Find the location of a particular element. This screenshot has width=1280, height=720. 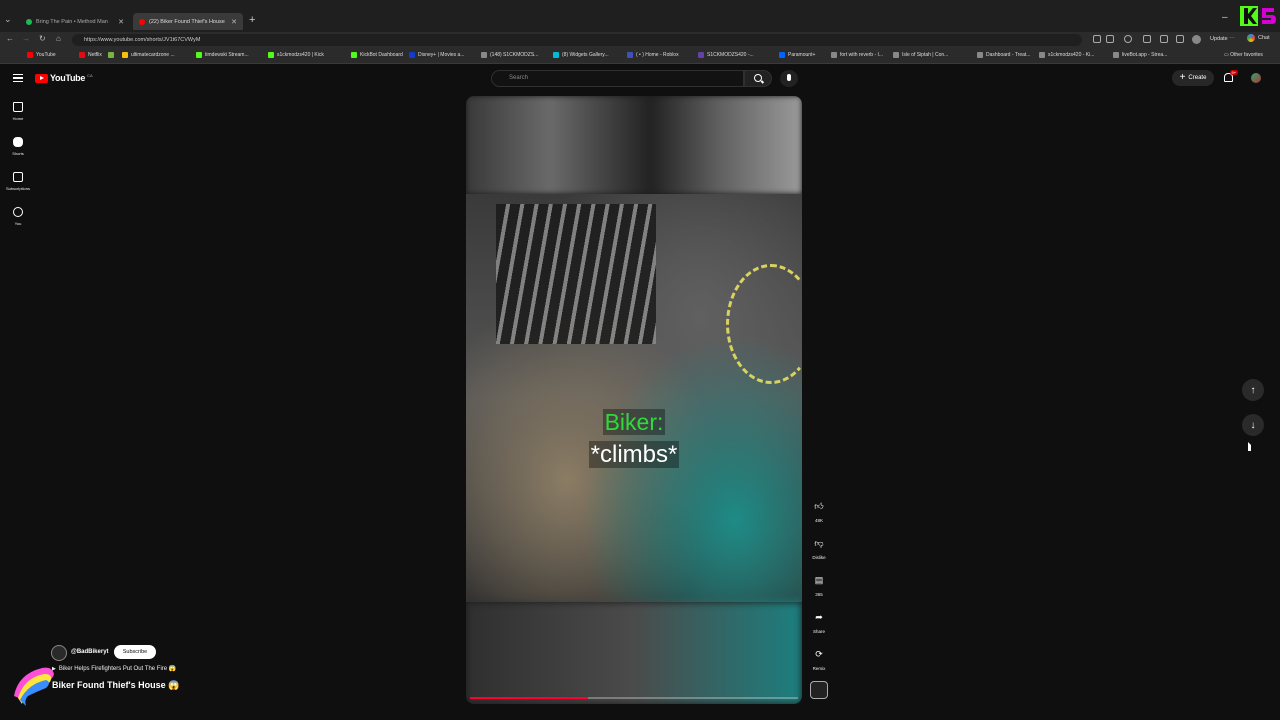

remix-icon: ⟳ is located at coordinates (819, 653).